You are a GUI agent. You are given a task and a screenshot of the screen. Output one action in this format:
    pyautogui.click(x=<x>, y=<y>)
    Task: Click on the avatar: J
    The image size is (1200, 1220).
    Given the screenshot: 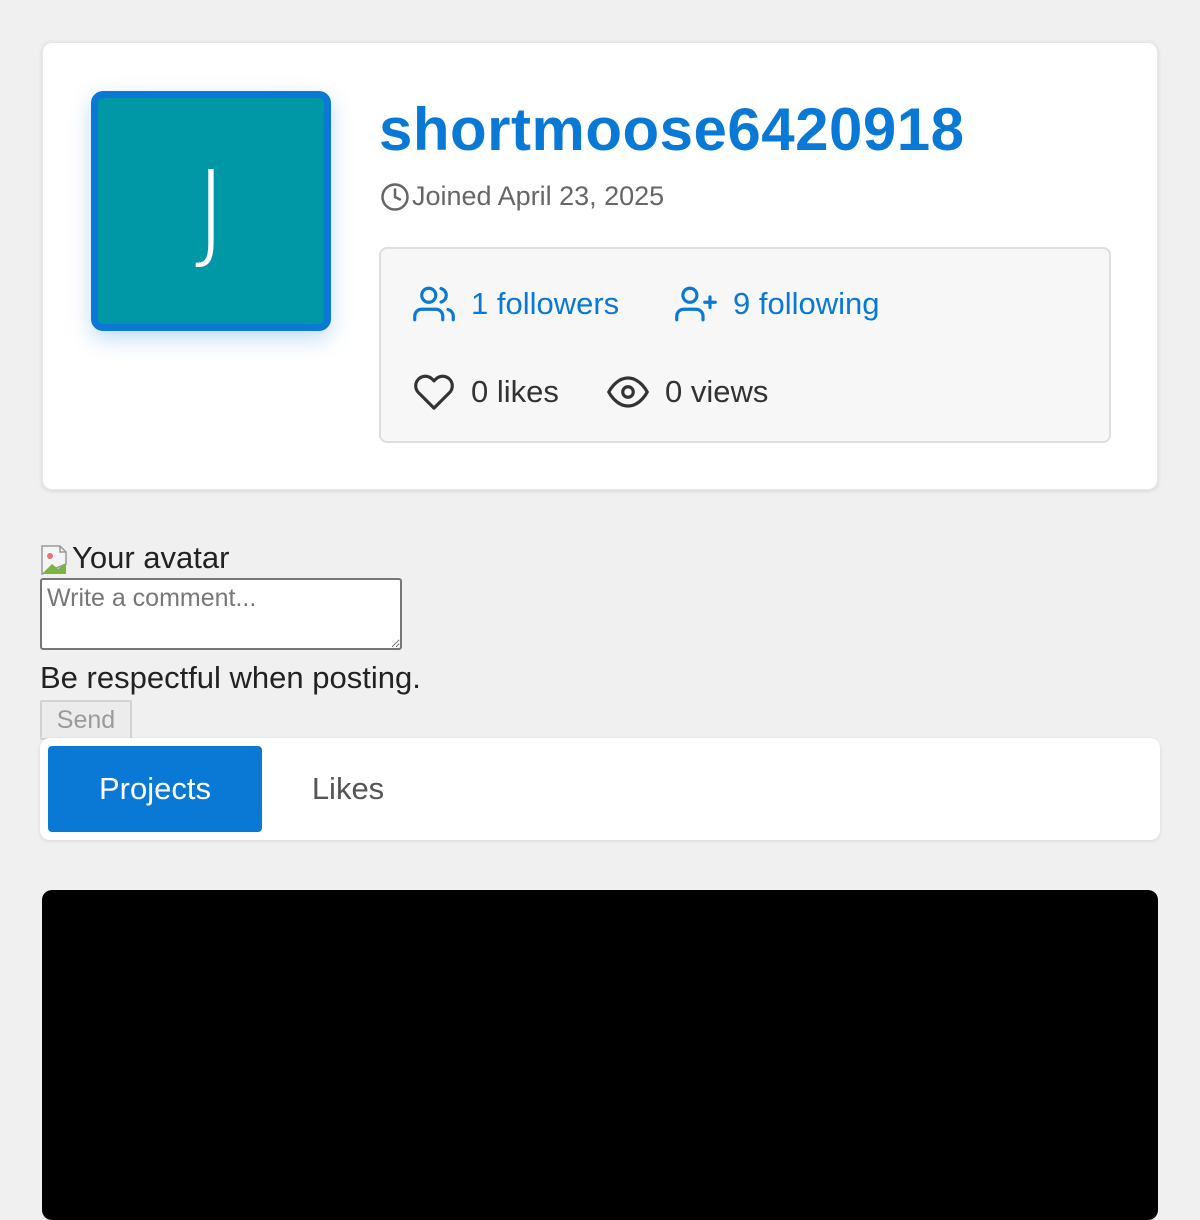 What is the action you would take?
    pyautogui.click(x=211, y=211)
    